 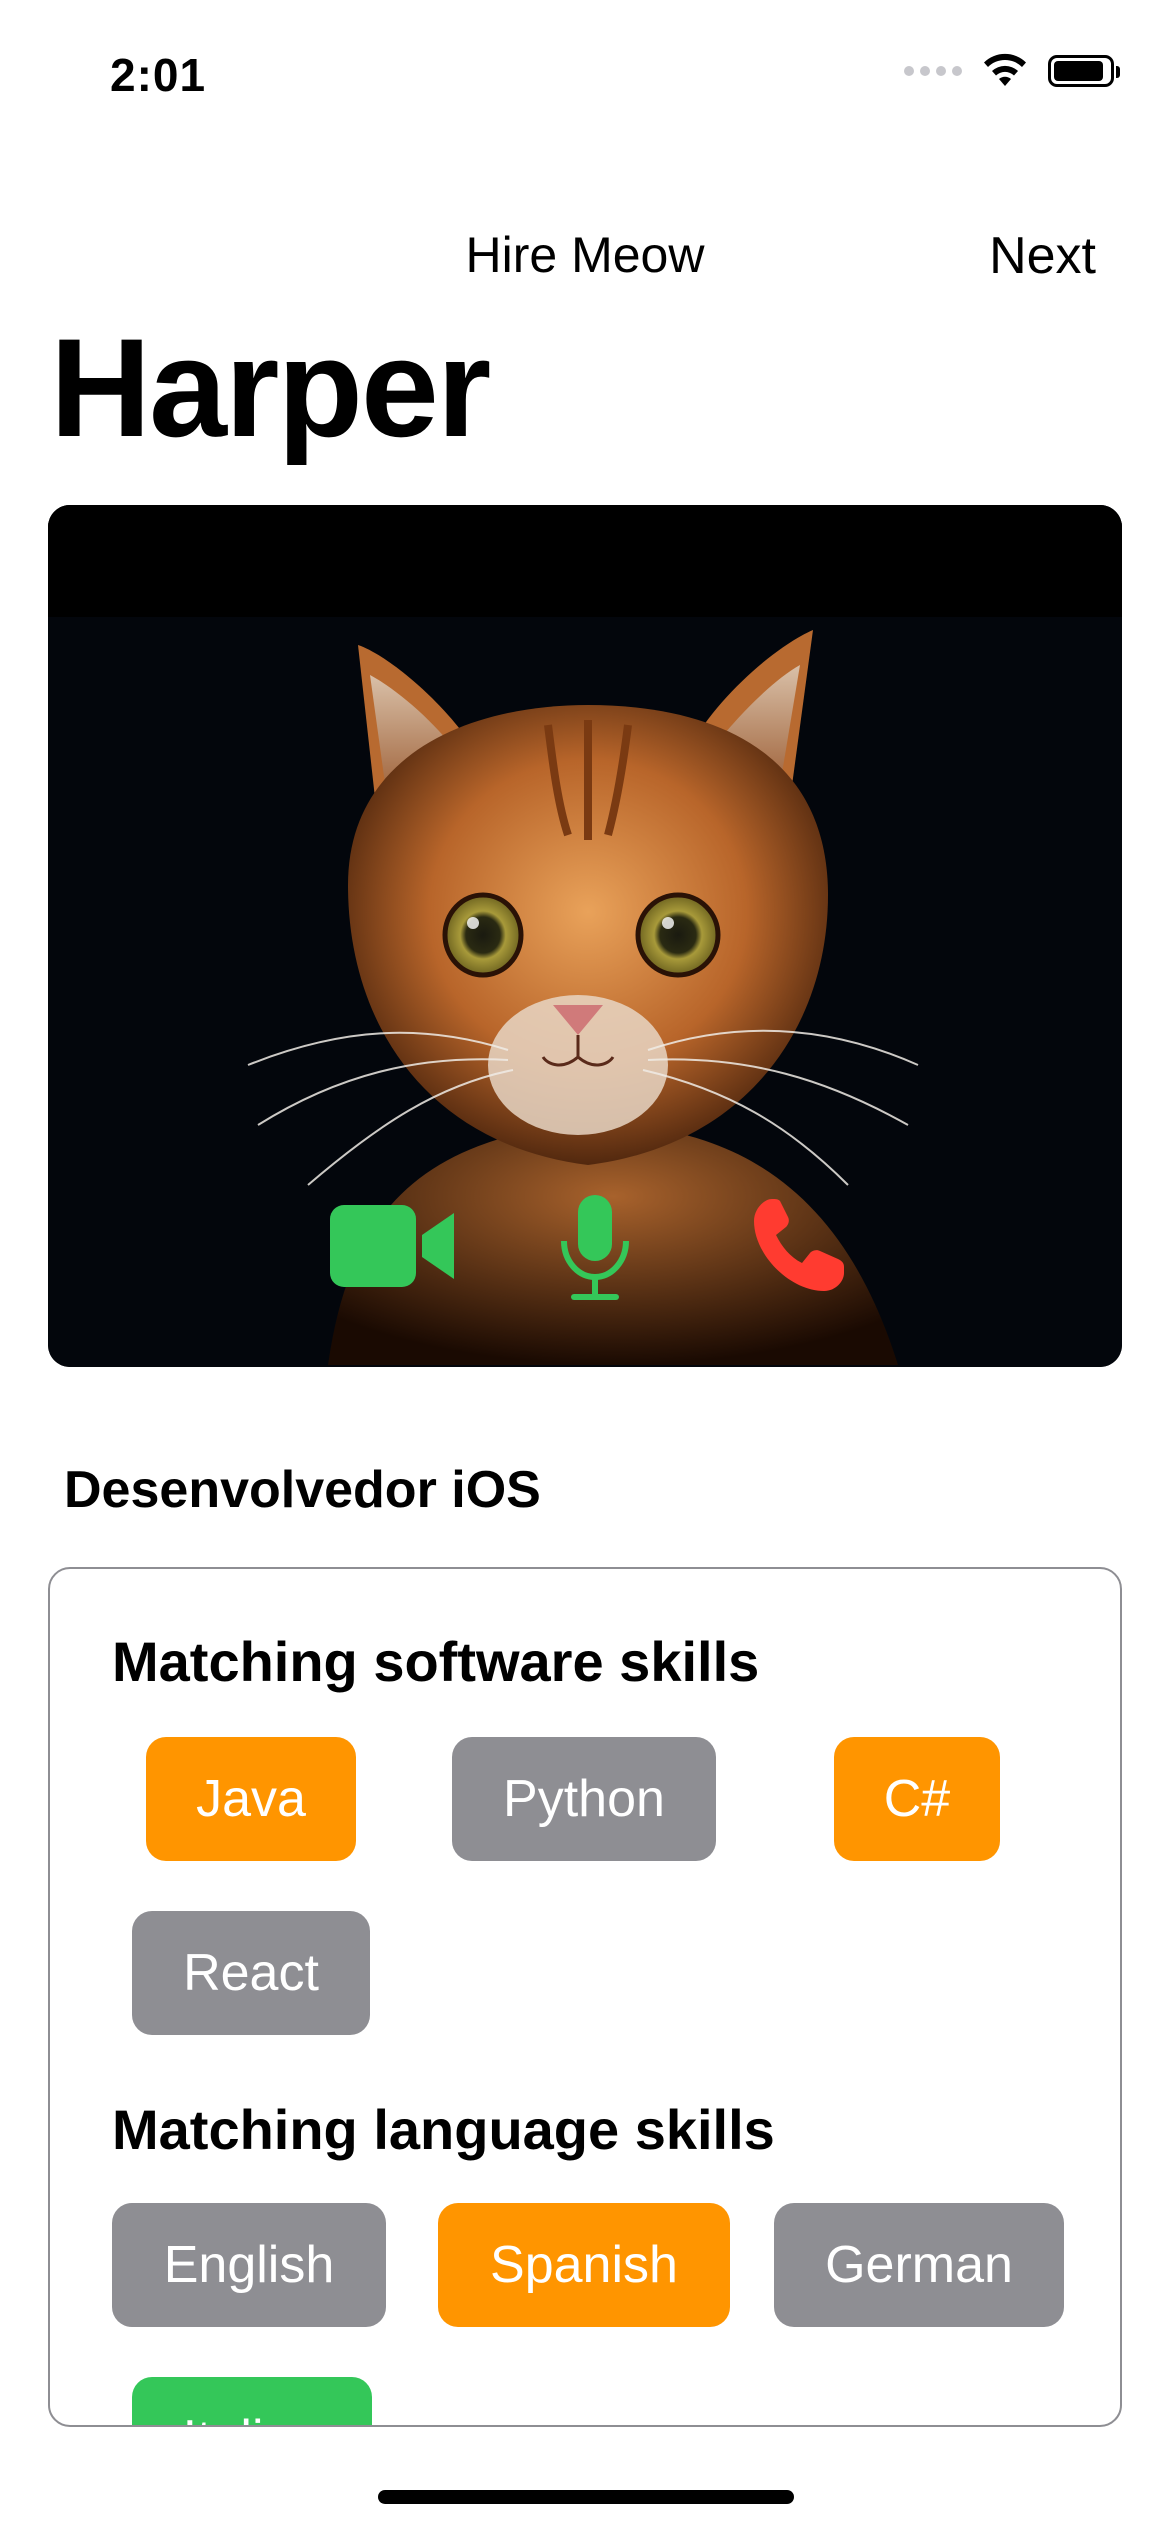 I want to click on call-controls, so click(x=585, y=1255).